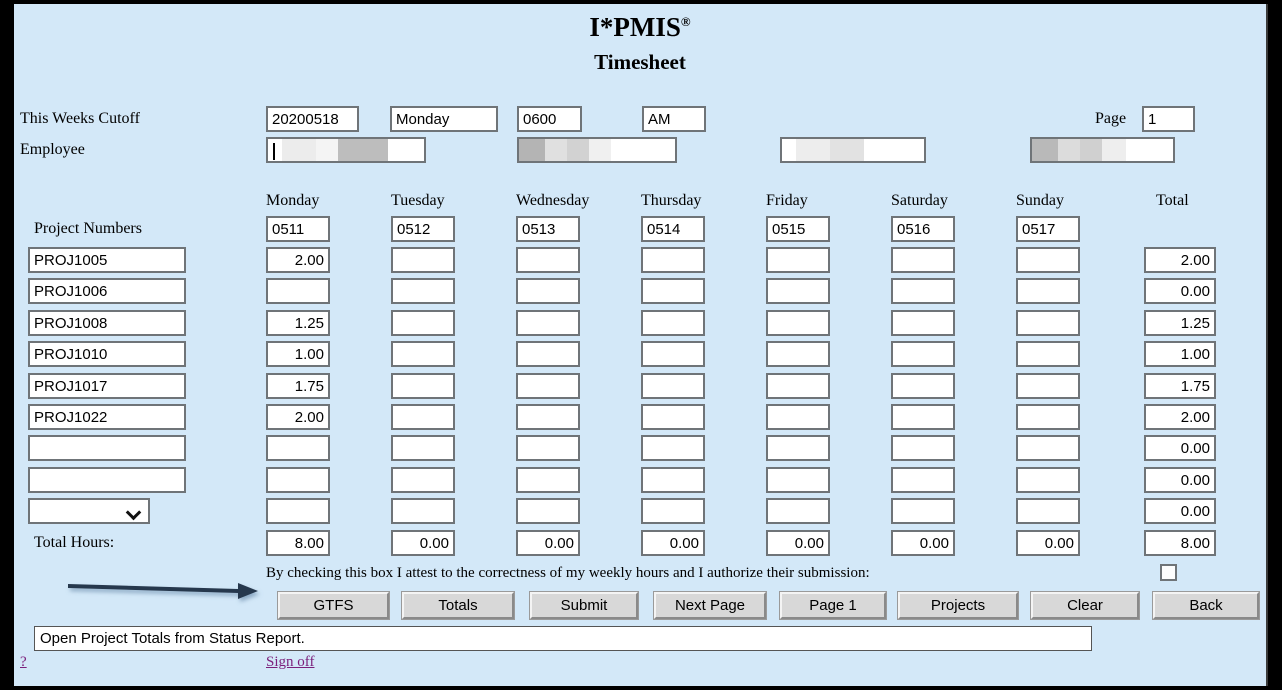 The width and height of the screenshot is (1282, 690). Describe the element at coordinates (1180, 386) in the screenshot. I see `row-total-input: 1.75` at that location.